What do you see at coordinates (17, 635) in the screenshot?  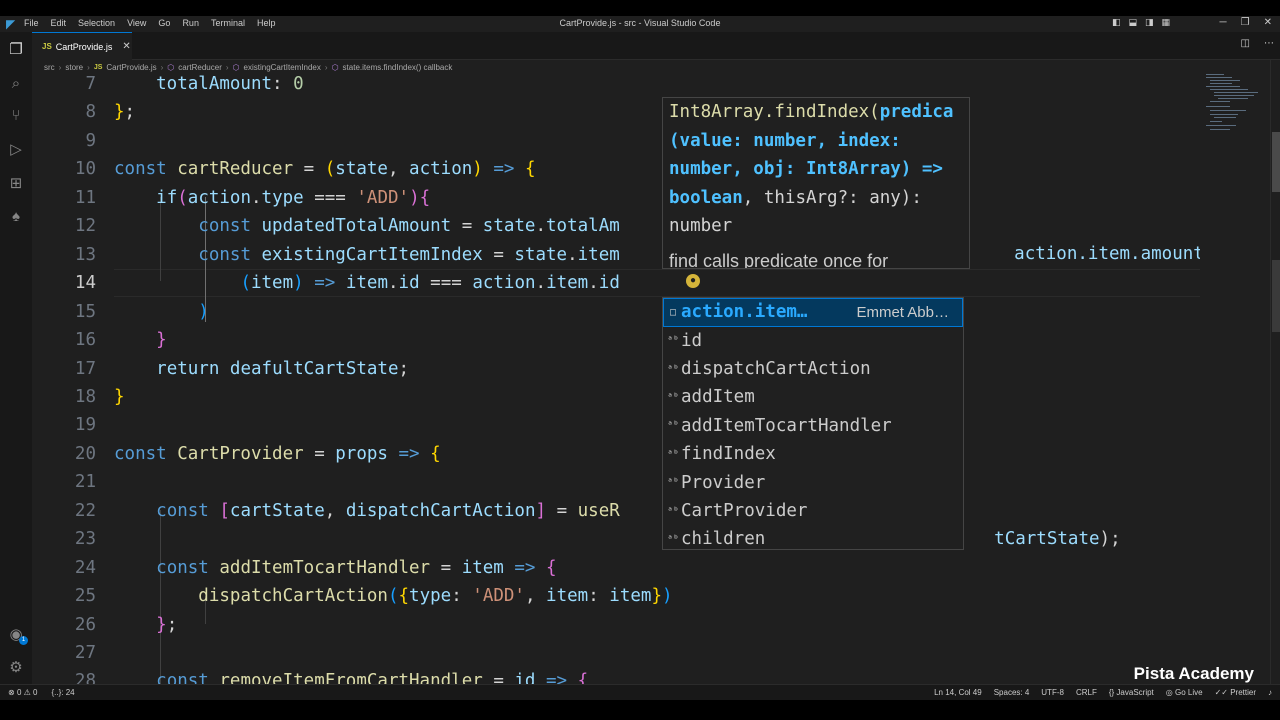 I see `accounts-icon: ◉ 1` at bounding box center [17, 635].